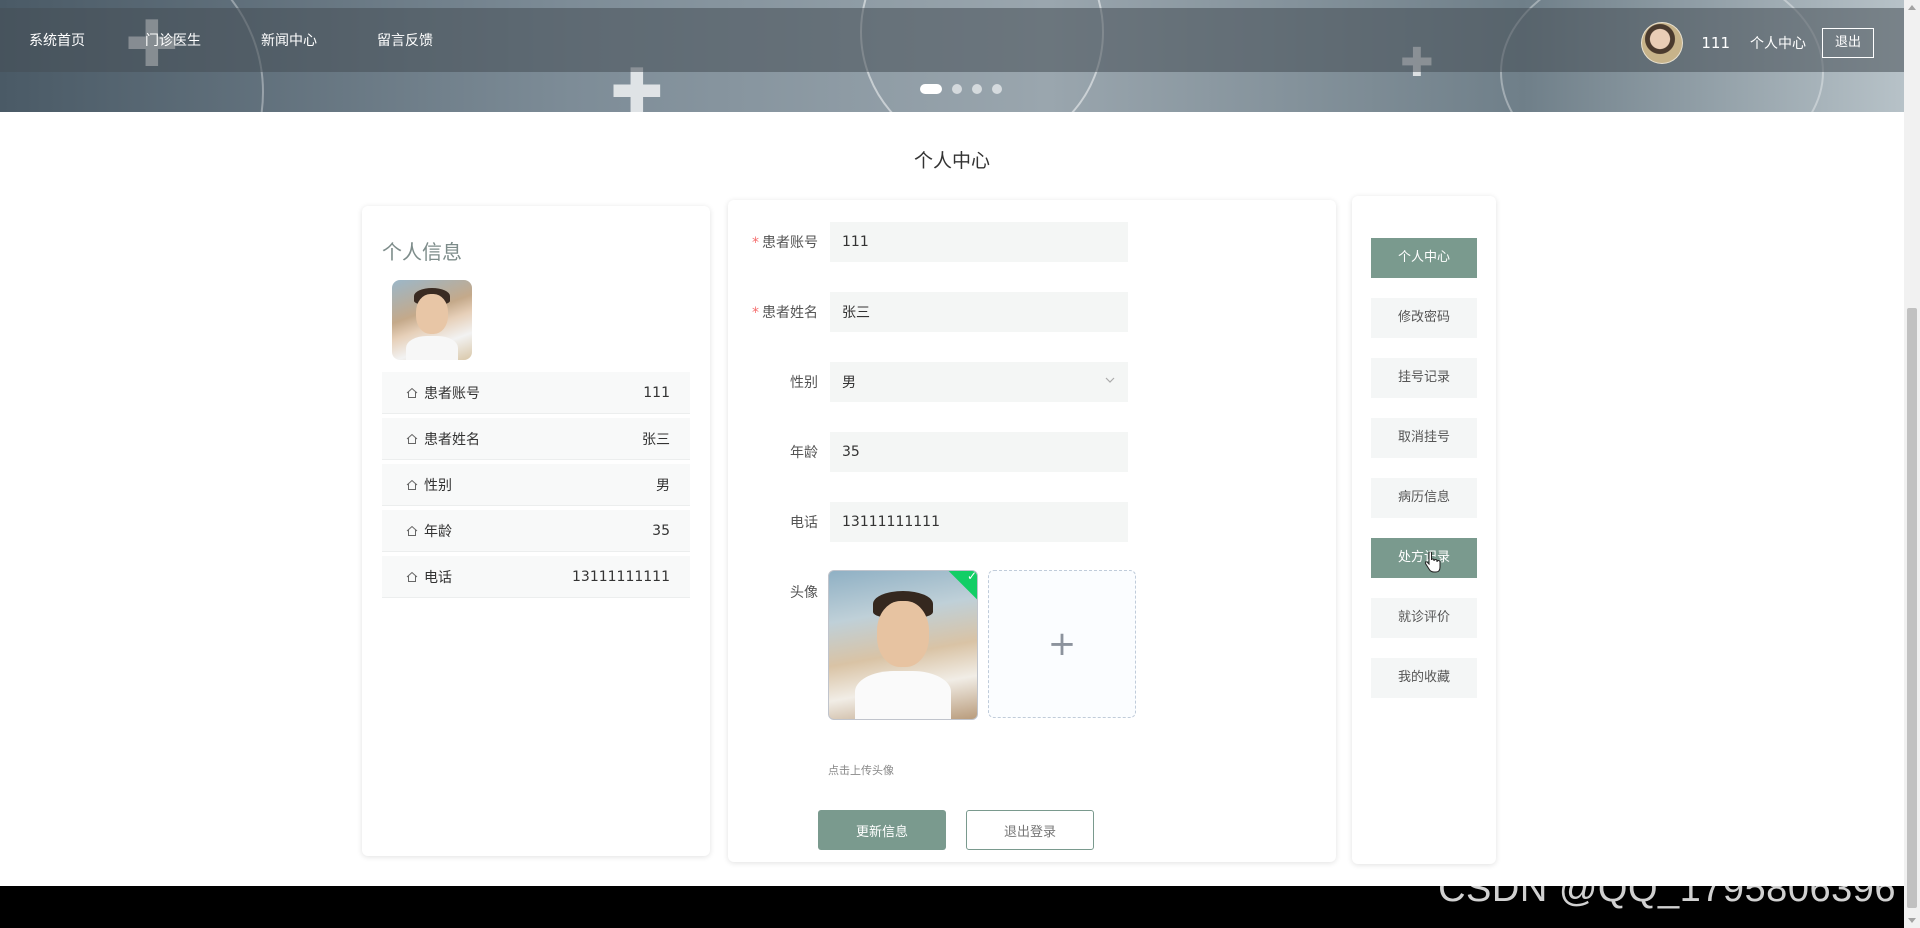  I want to click on gender-select: 男, so click(979, 382).